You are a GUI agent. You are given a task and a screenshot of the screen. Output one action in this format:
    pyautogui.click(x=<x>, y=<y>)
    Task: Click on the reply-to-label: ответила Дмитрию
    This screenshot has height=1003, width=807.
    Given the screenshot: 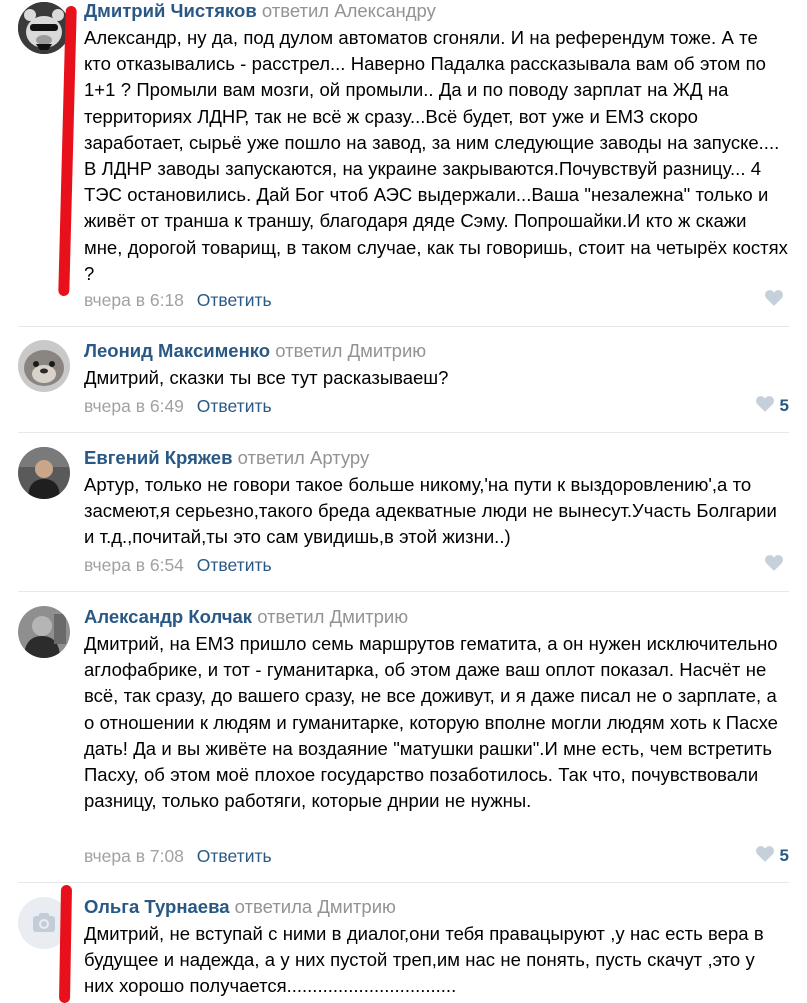 What is the action you would take?
    pyautogui.click(x=315, y=906)
    